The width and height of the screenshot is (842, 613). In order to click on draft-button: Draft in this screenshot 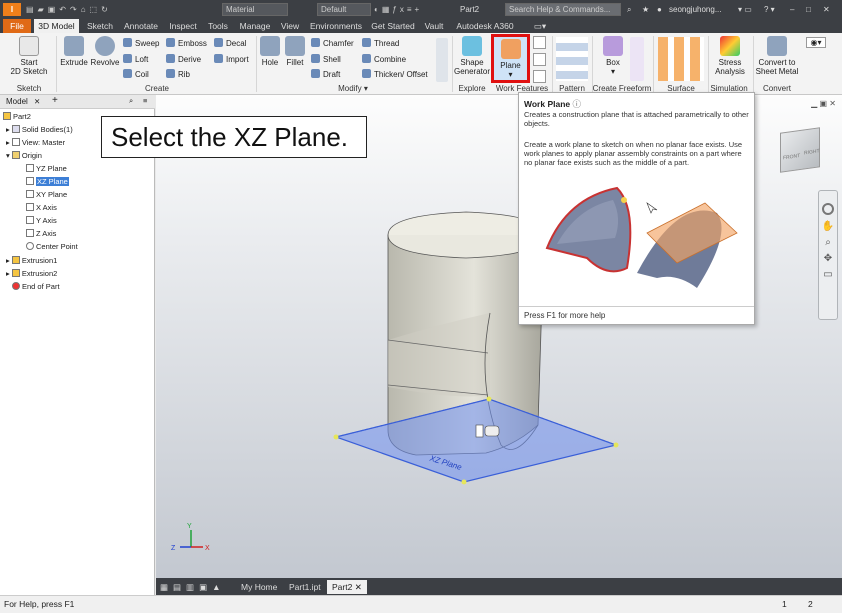, I will do `click(325, 74)`.